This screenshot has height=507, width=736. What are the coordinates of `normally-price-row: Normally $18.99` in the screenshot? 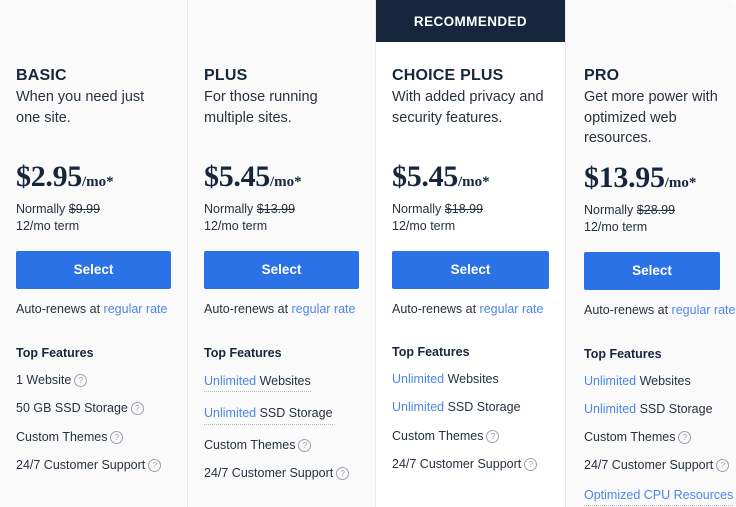 It's located at (470, 209).